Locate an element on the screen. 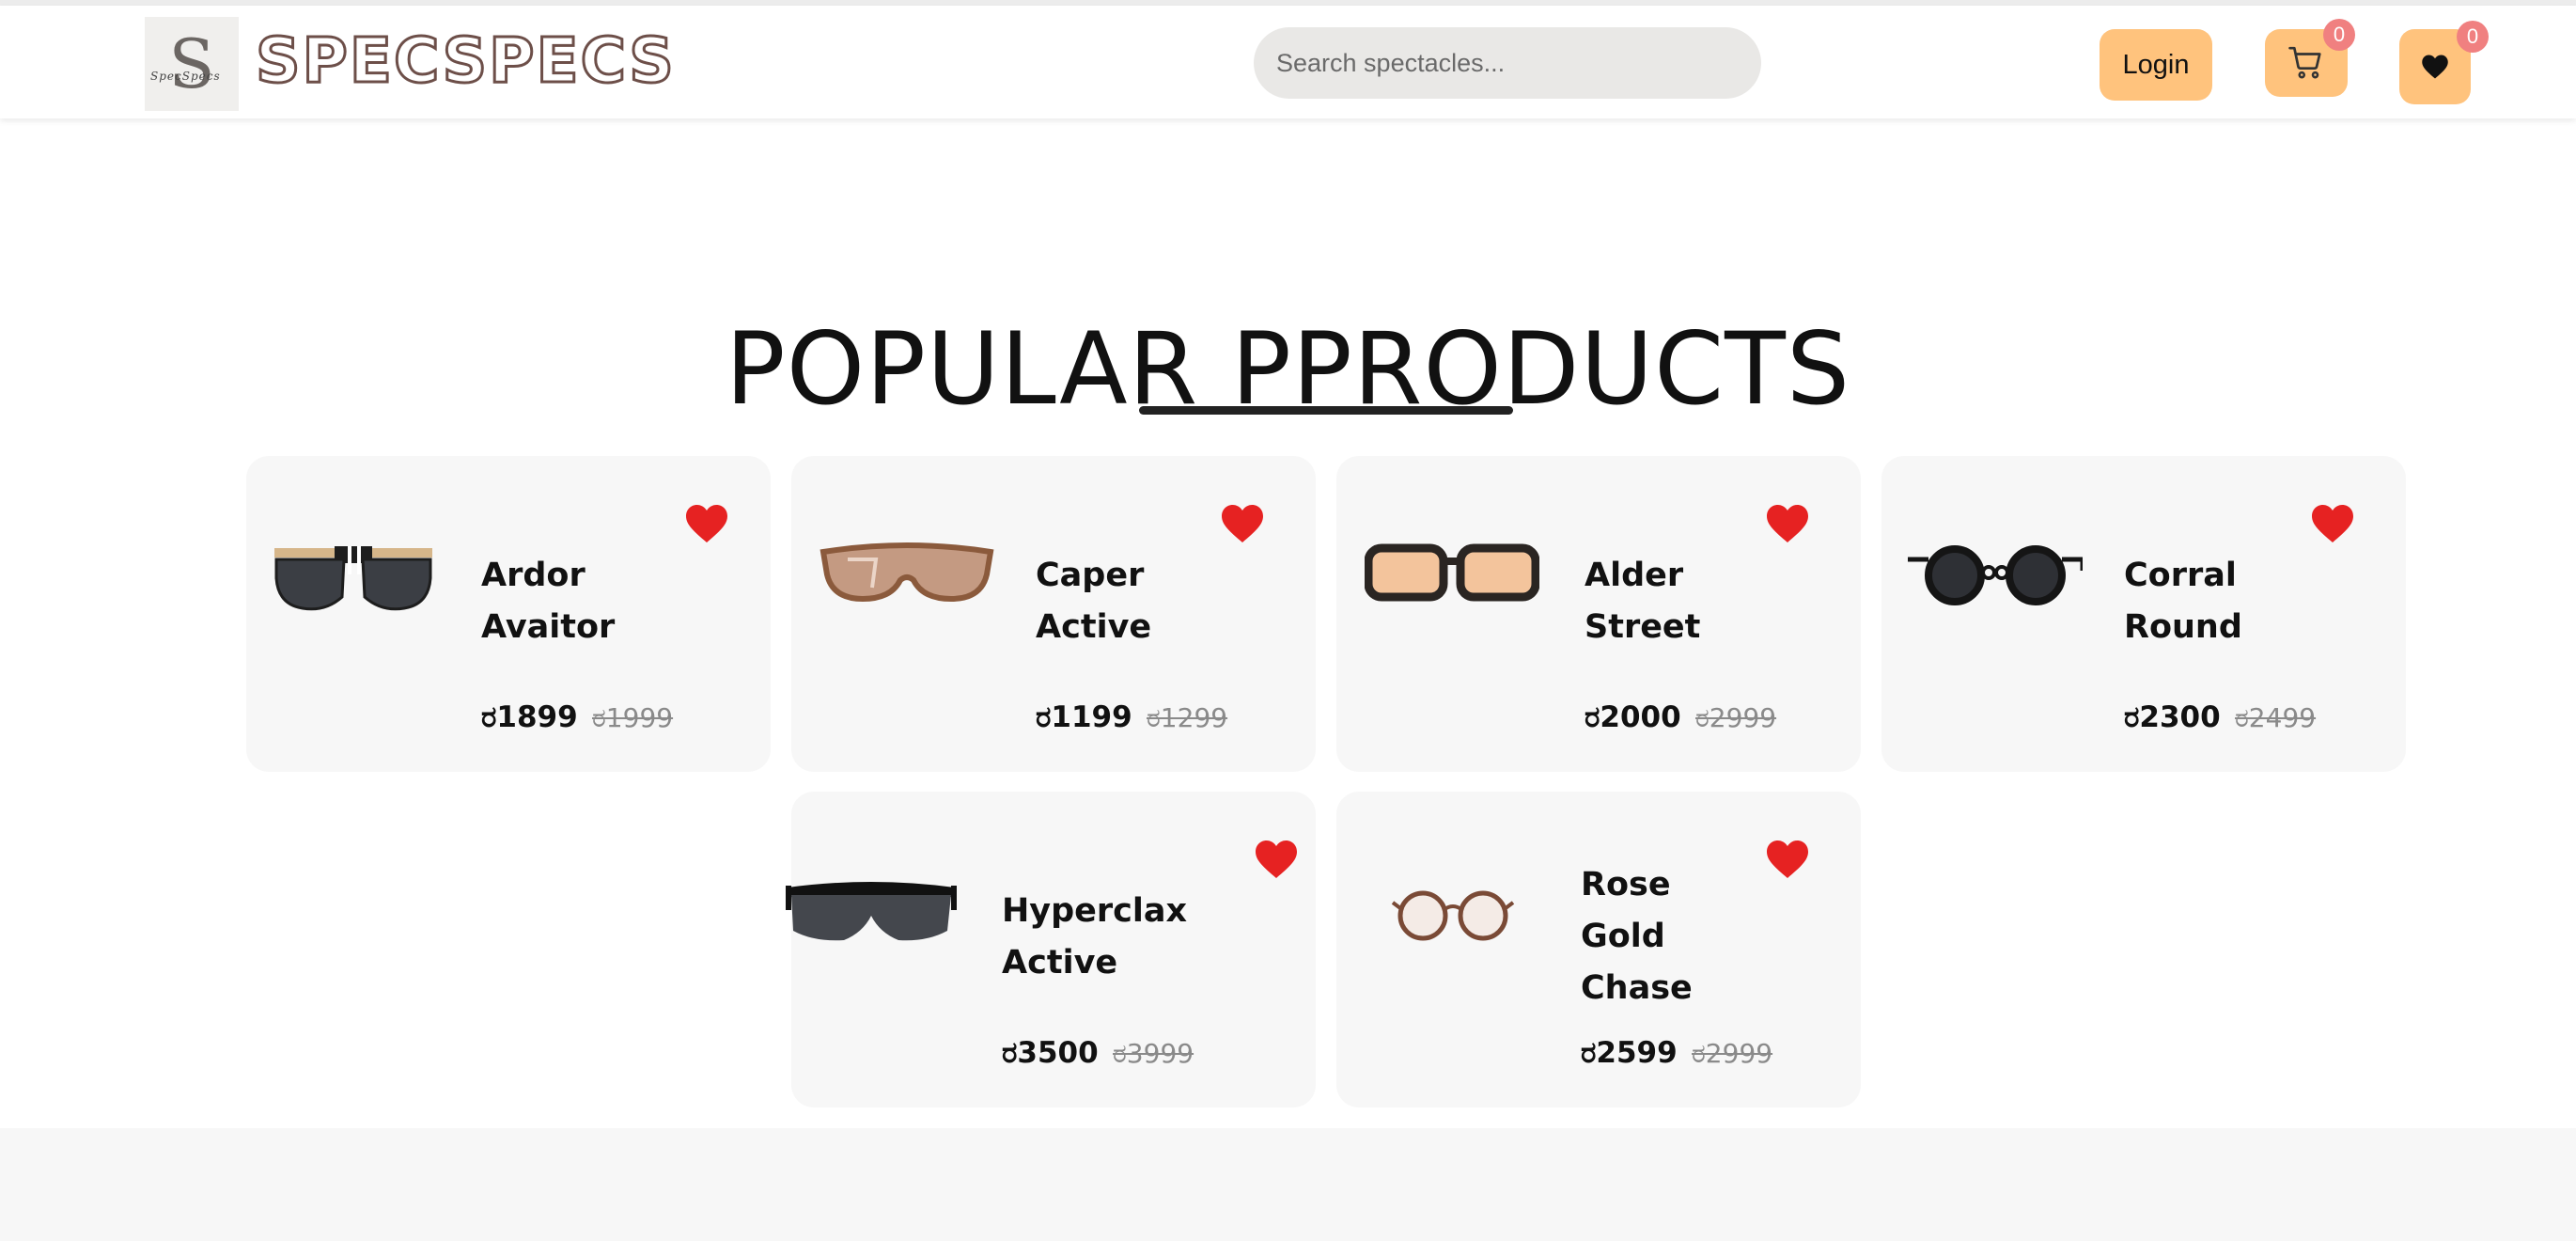 Image resolution: width=2576 pixels, height=1241 pixels. product-name: Rose Gold Chase is located at coordinates (1637, 937).